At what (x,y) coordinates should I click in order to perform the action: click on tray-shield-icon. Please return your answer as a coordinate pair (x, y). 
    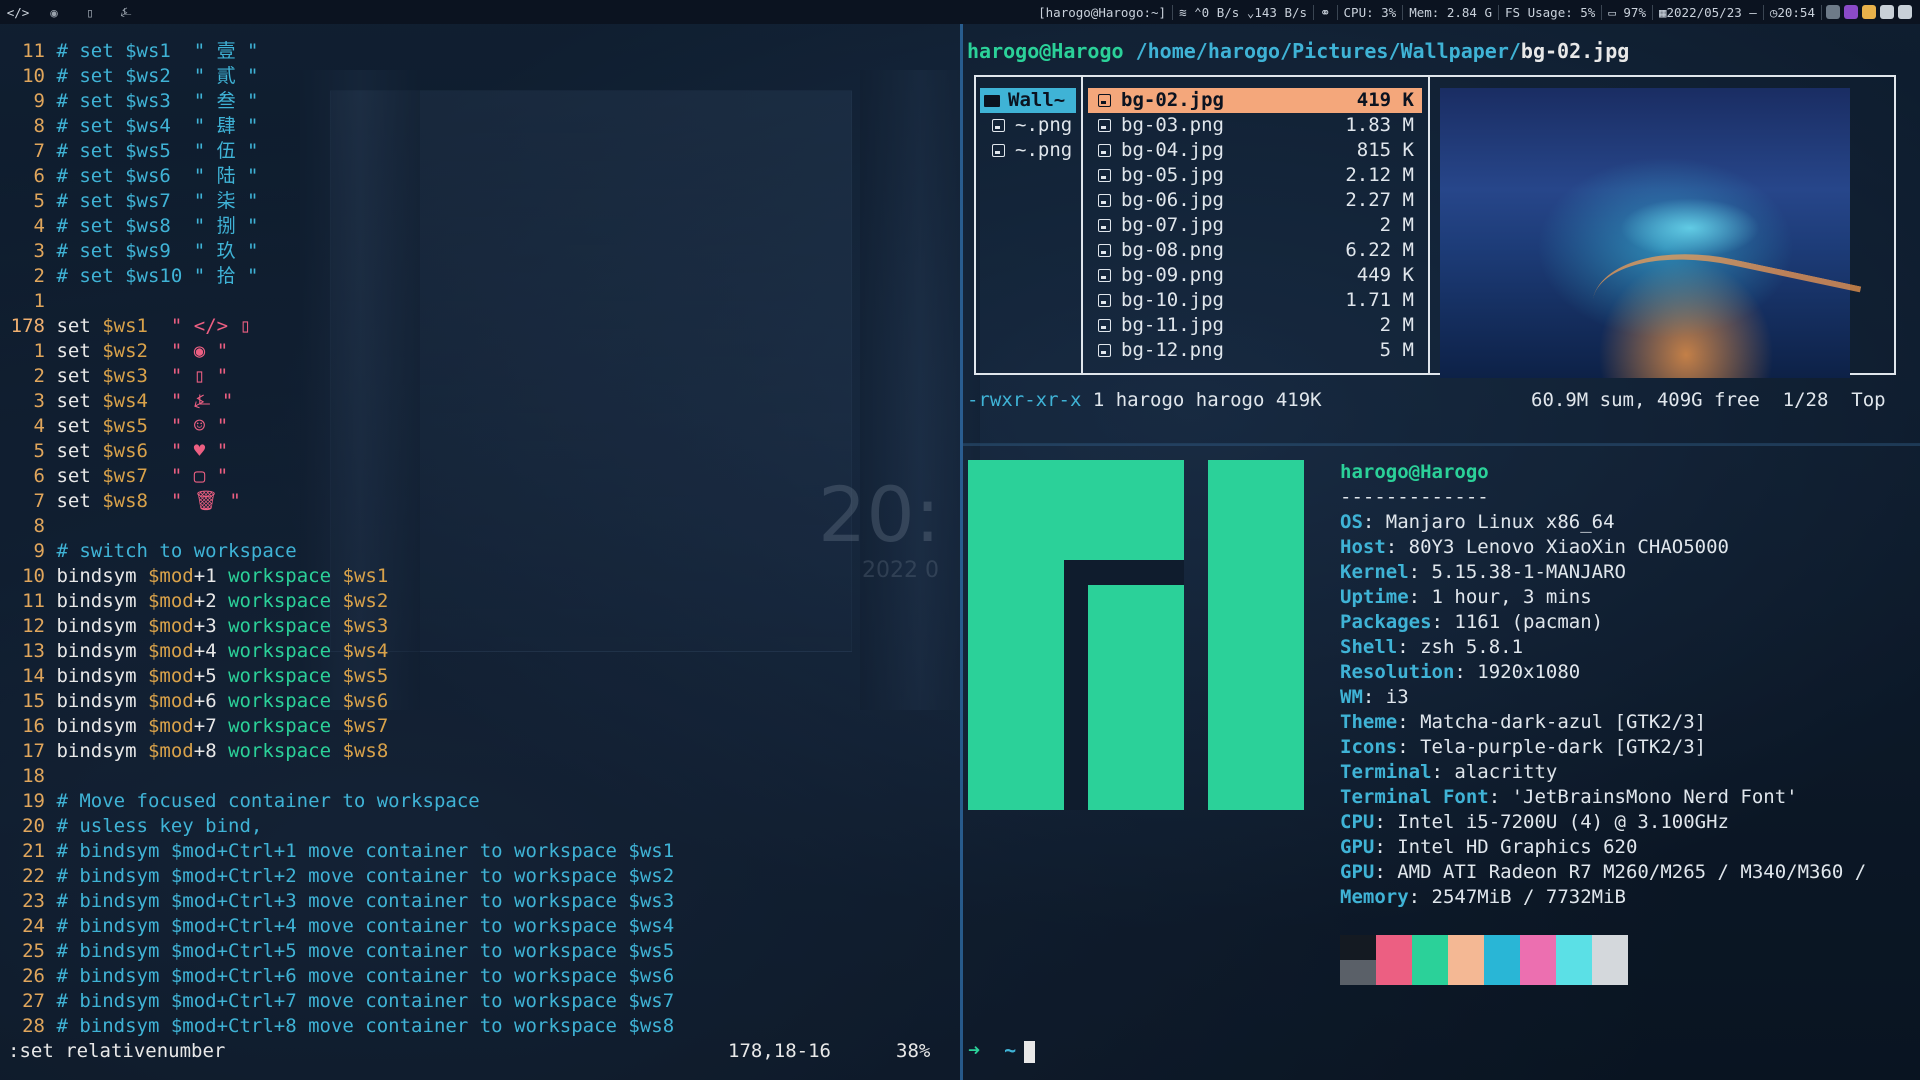
    Looking at the image, I should click on (1905, 12).